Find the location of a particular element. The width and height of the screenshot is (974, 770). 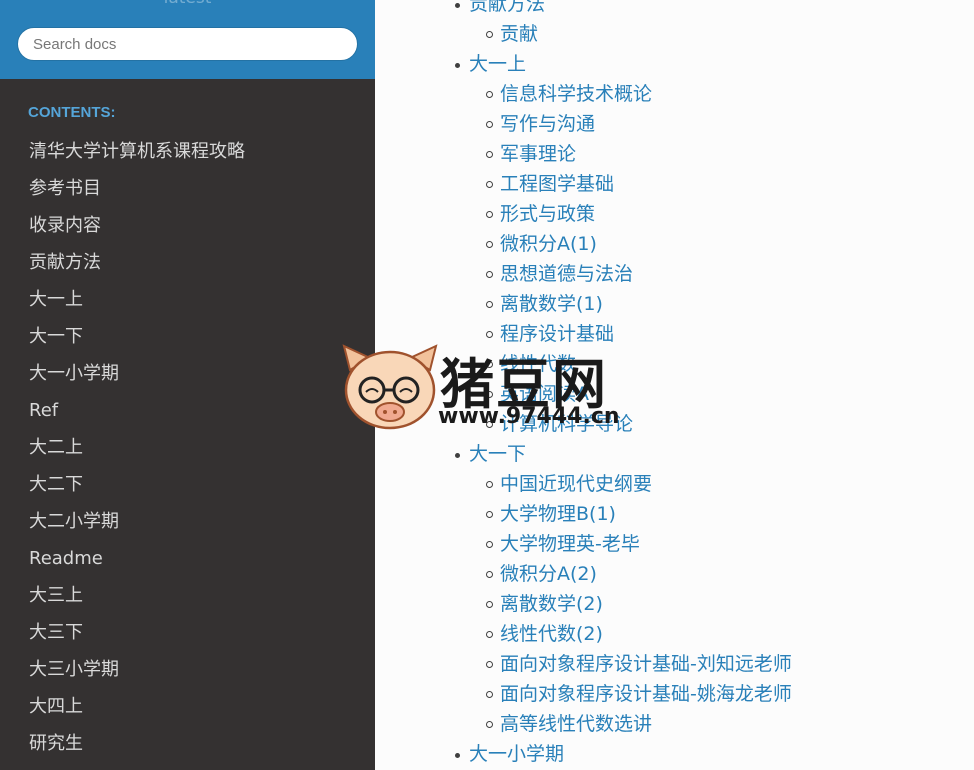

sidebar-item-contribute: 贡献方法 is located at coordinates (187, 262).